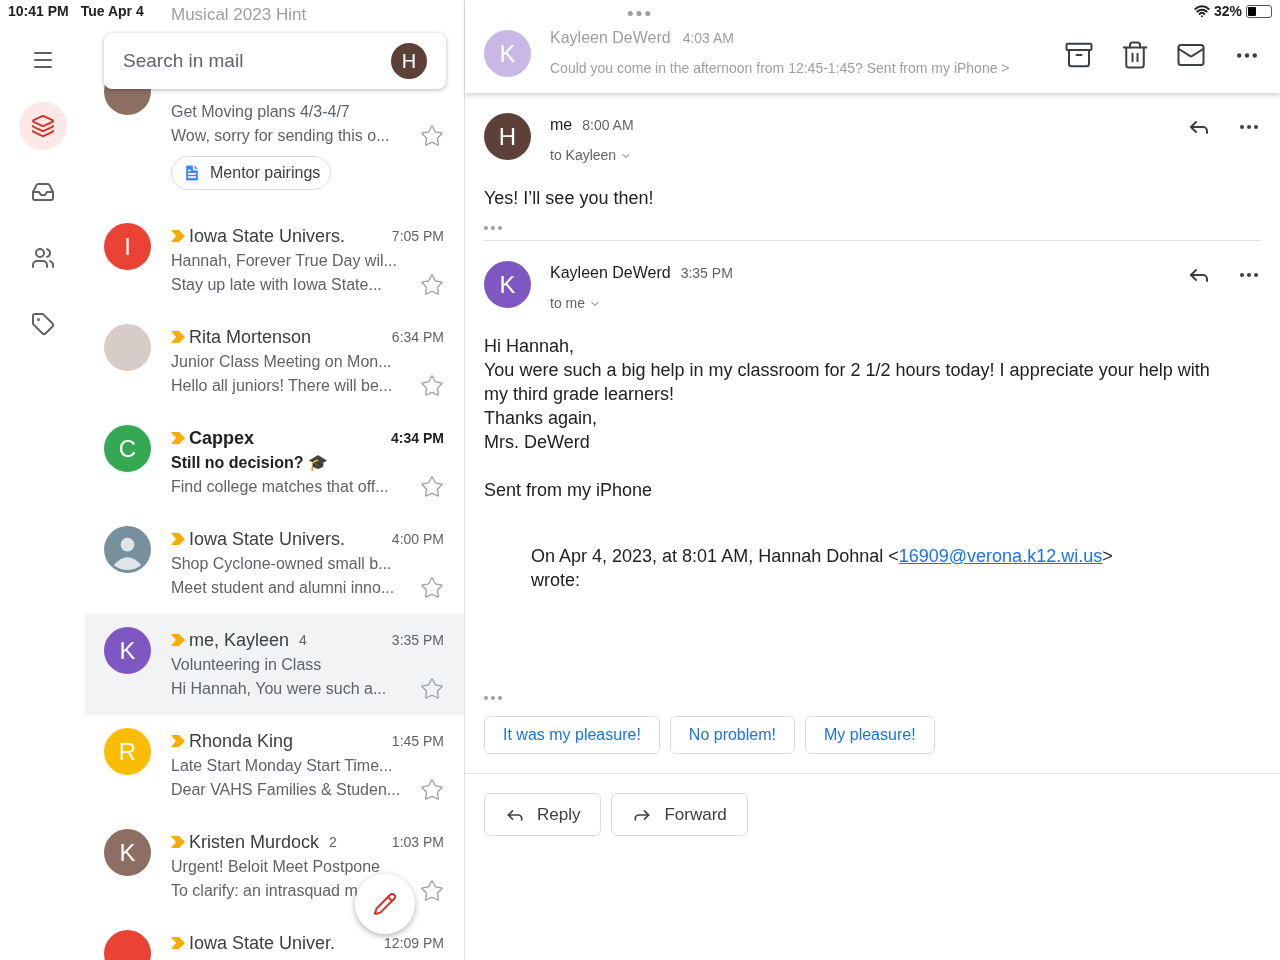  What do you see at coordinates (641, 303) in the screenshot?
I see `recipient-toggle: to me` at bounding box center [641, 303].